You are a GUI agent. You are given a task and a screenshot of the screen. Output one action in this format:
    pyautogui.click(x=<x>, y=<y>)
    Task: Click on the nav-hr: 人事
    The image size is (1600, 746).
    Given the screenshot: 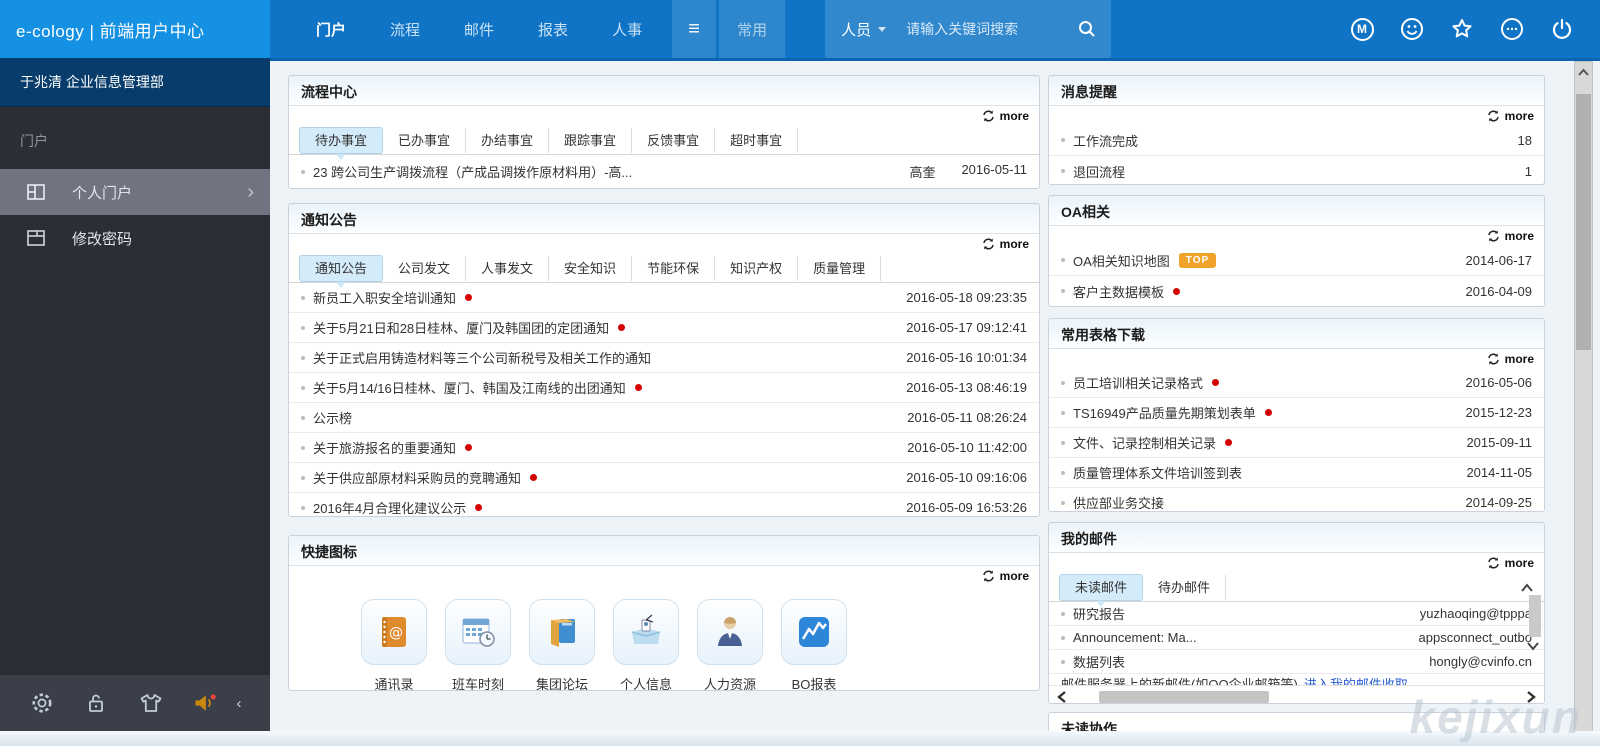 What is the action you would take?
    pyautogui.click(x=627, y=29)
    